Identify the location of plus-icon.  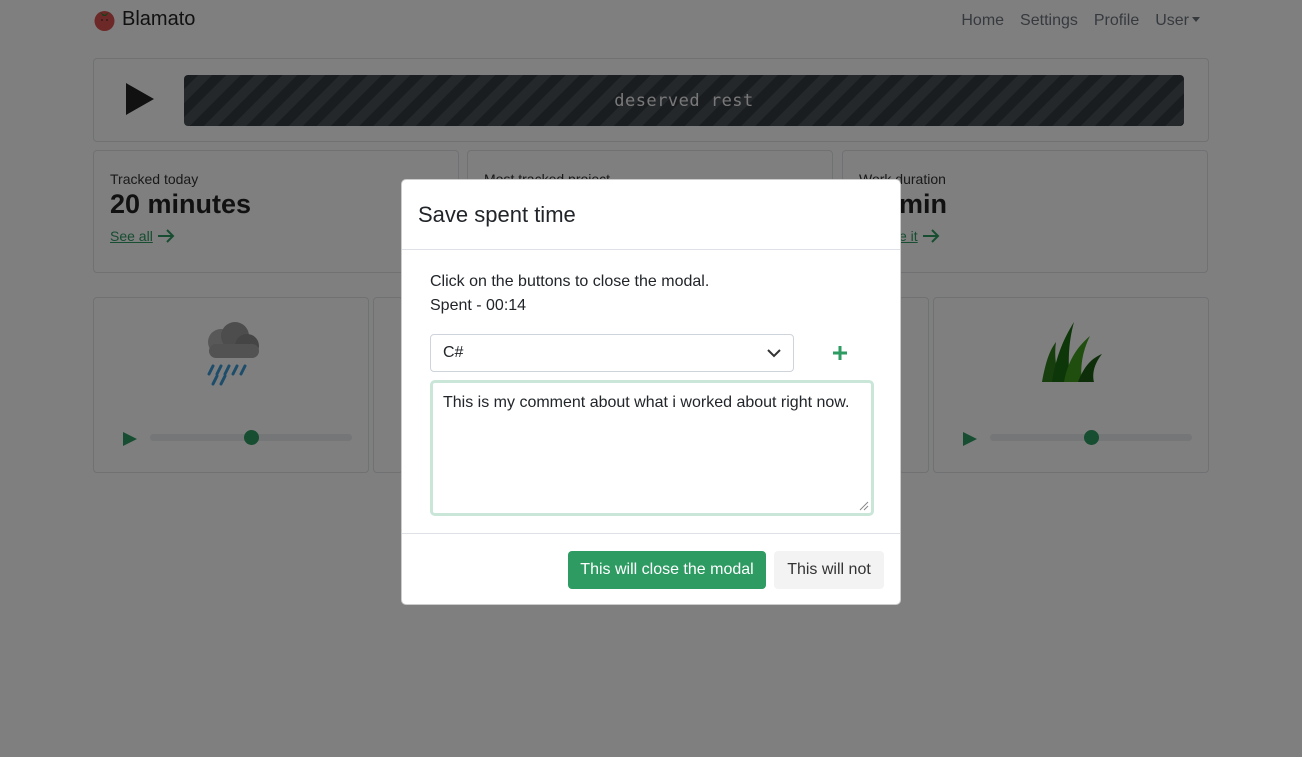
(840, 353).